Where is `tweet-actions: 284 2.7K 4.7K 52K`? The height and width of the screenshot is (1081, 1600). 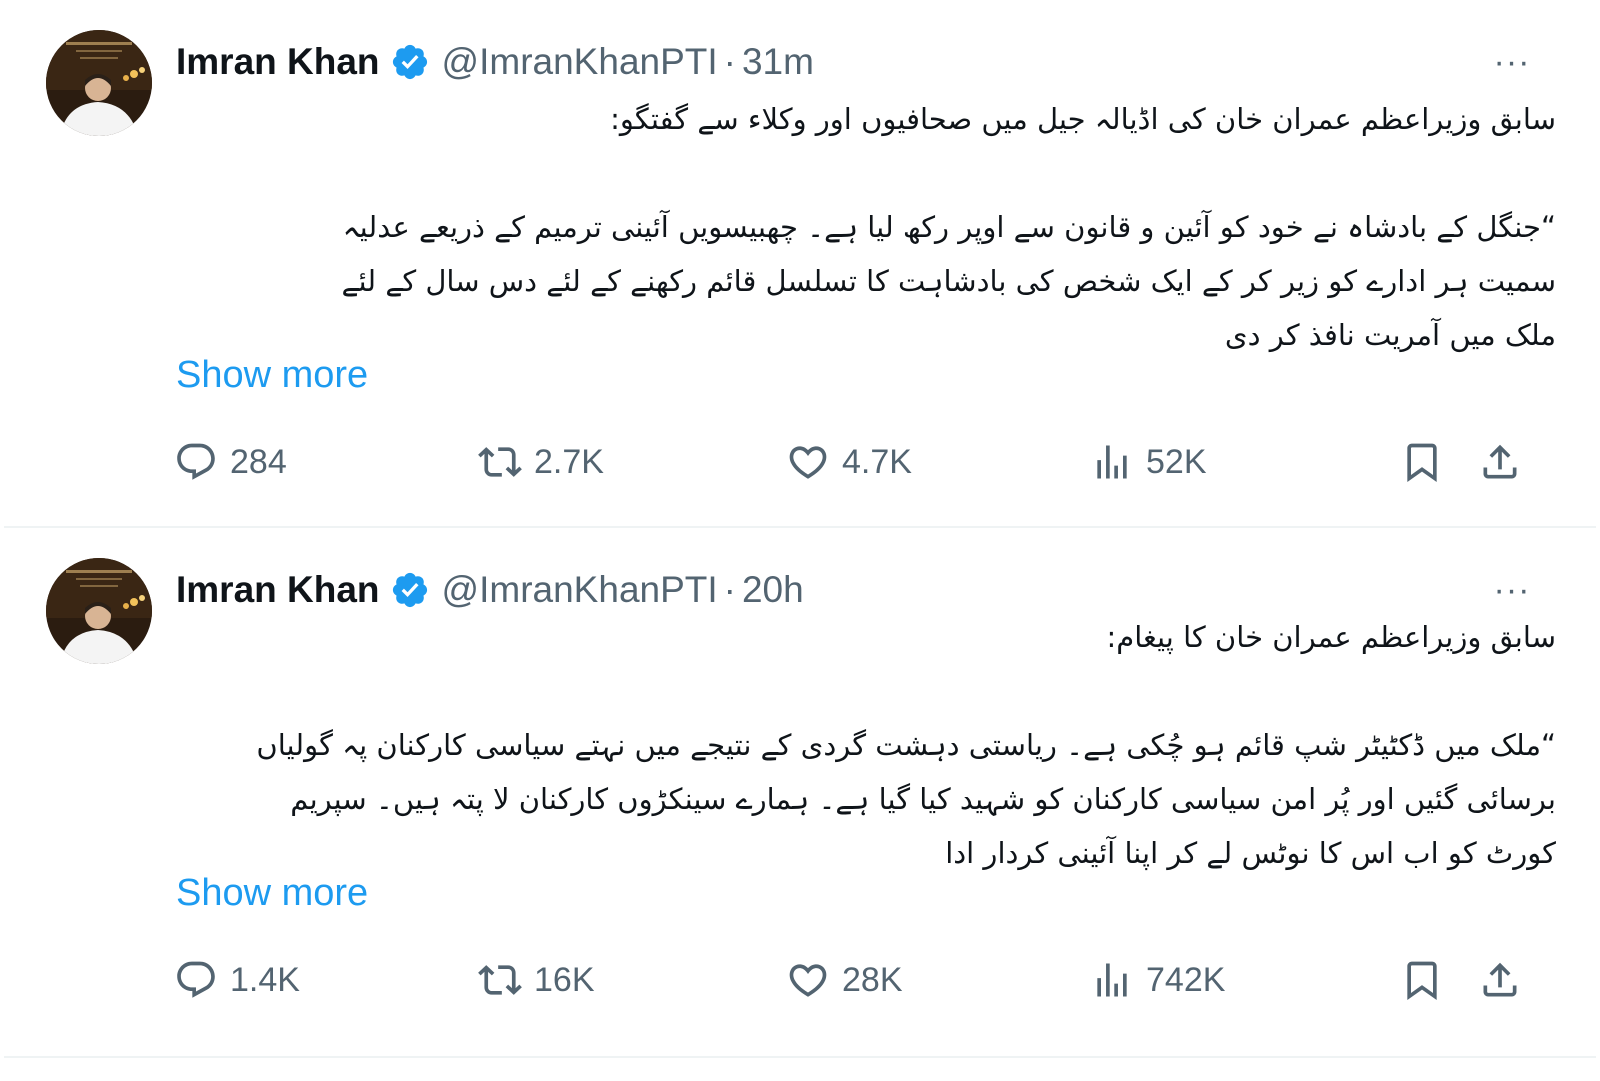 tweet-actions: 284 2.7K 4.7K 52K is located at coordinates (800, 462).